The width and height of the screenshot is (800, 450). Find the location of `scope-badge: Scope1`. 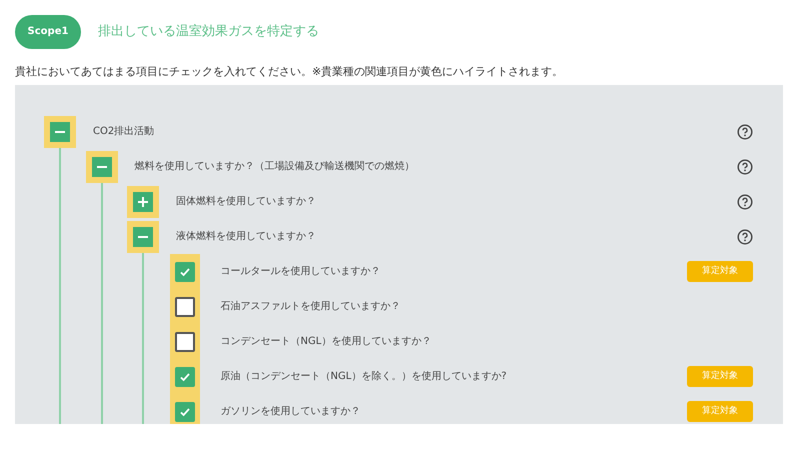

scope-badge: Scope1 is located at coordinates (48, 31).